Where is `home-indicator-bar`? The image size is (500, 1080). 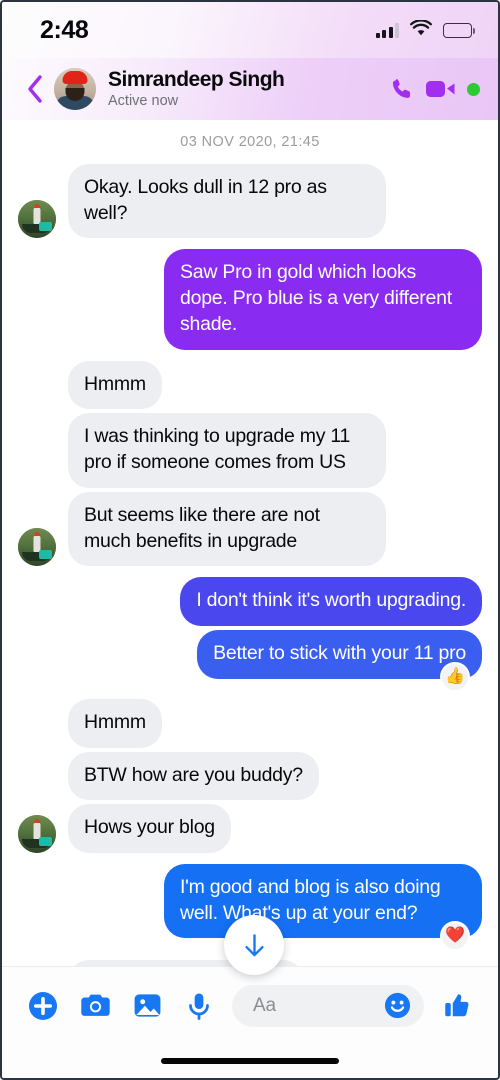 home-indicator-bar is located at coordinates (250, 1061).